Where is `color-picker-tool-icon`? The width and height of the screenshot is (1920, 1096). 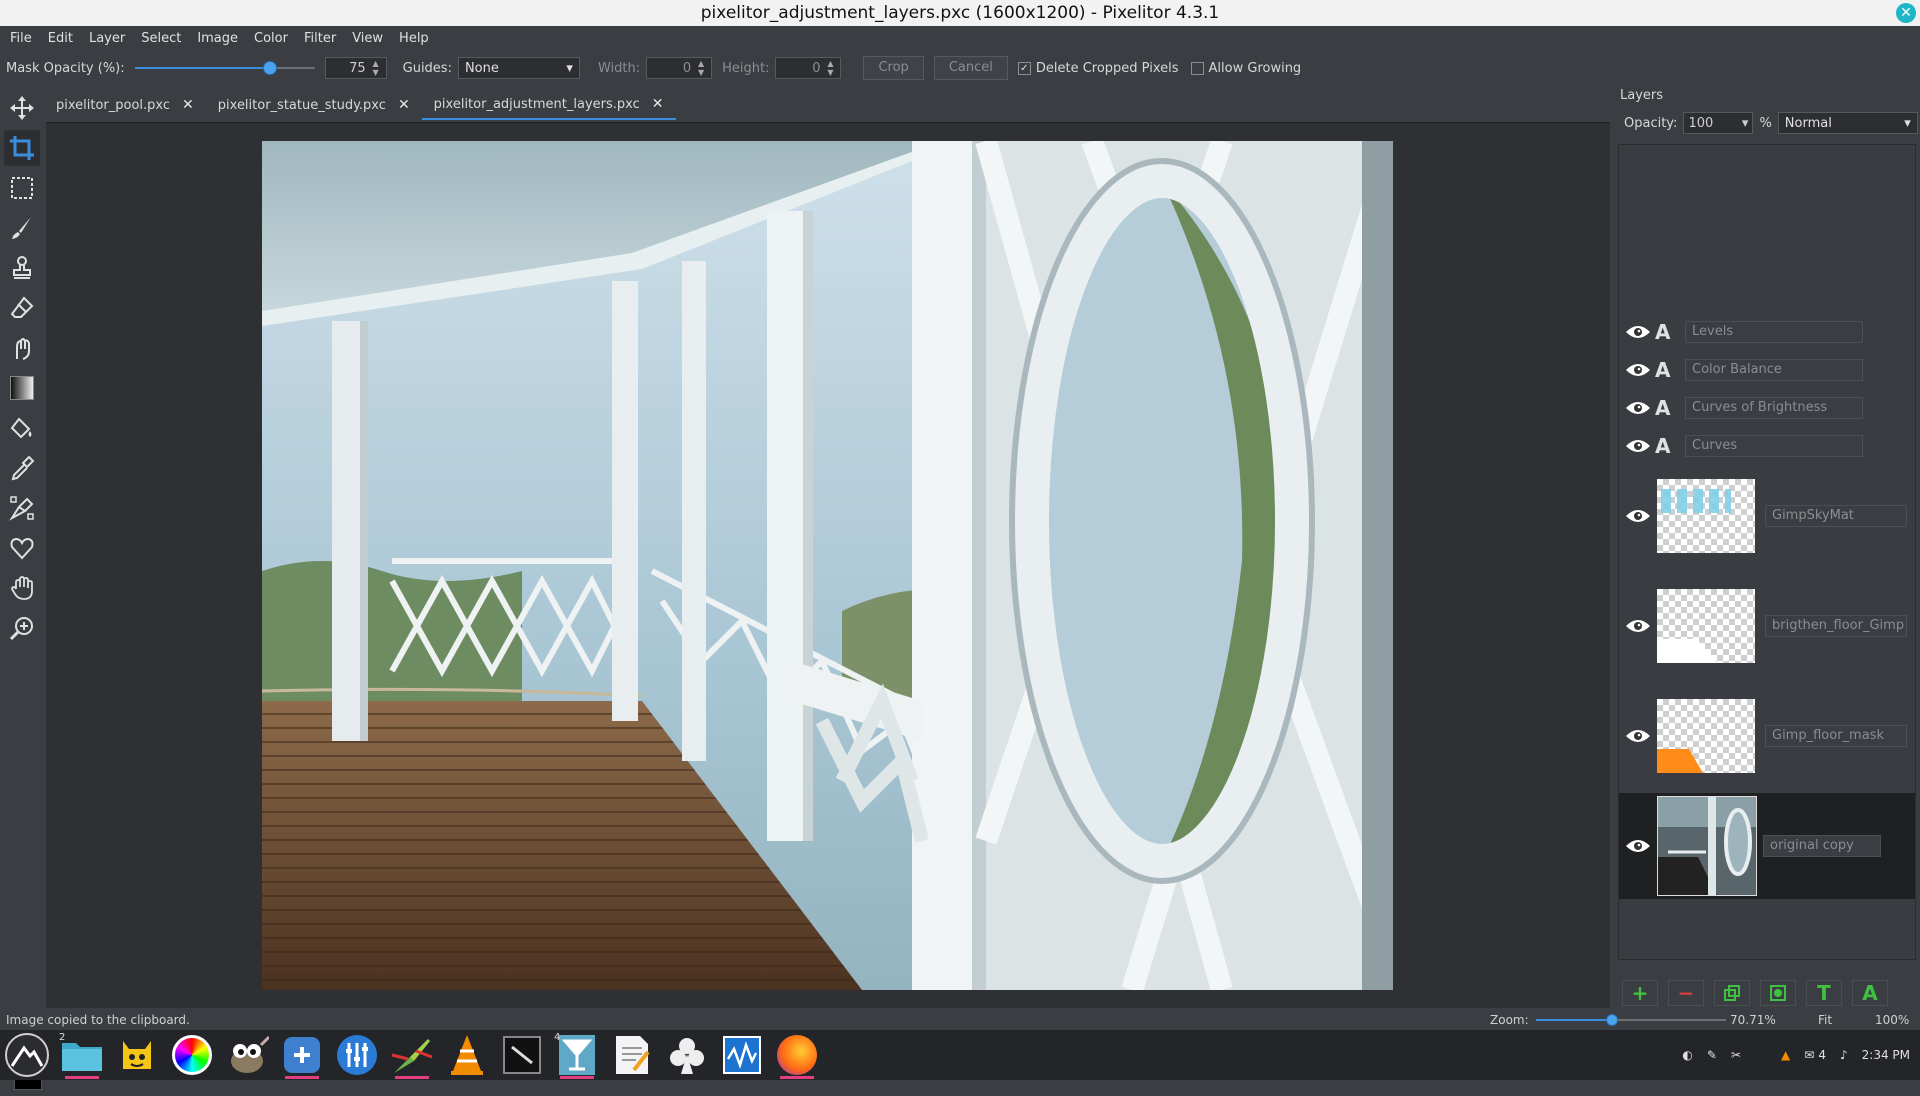 color-picker-tool-icon is located at coordinates (22, 468).